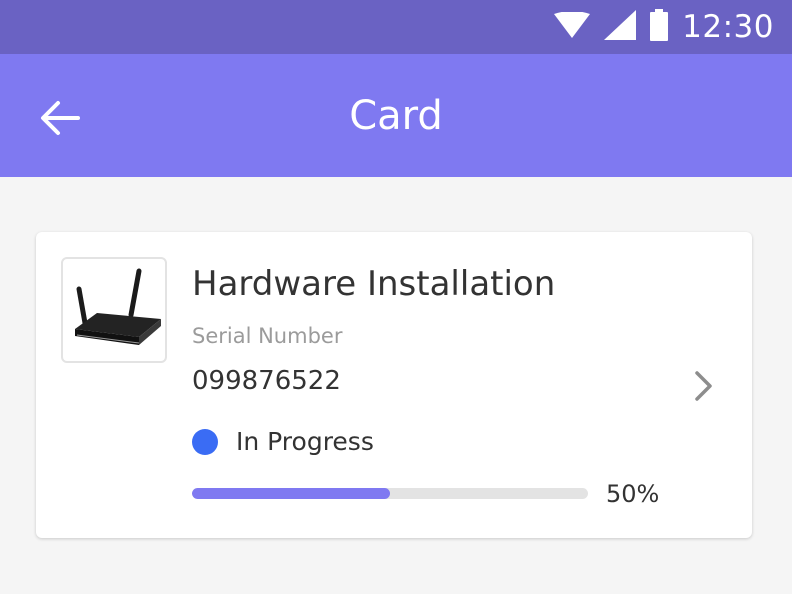 Image resolution: width=792 pixels, height=594 pixels. I want to click on status-label: In Progress, so click(305, 441).